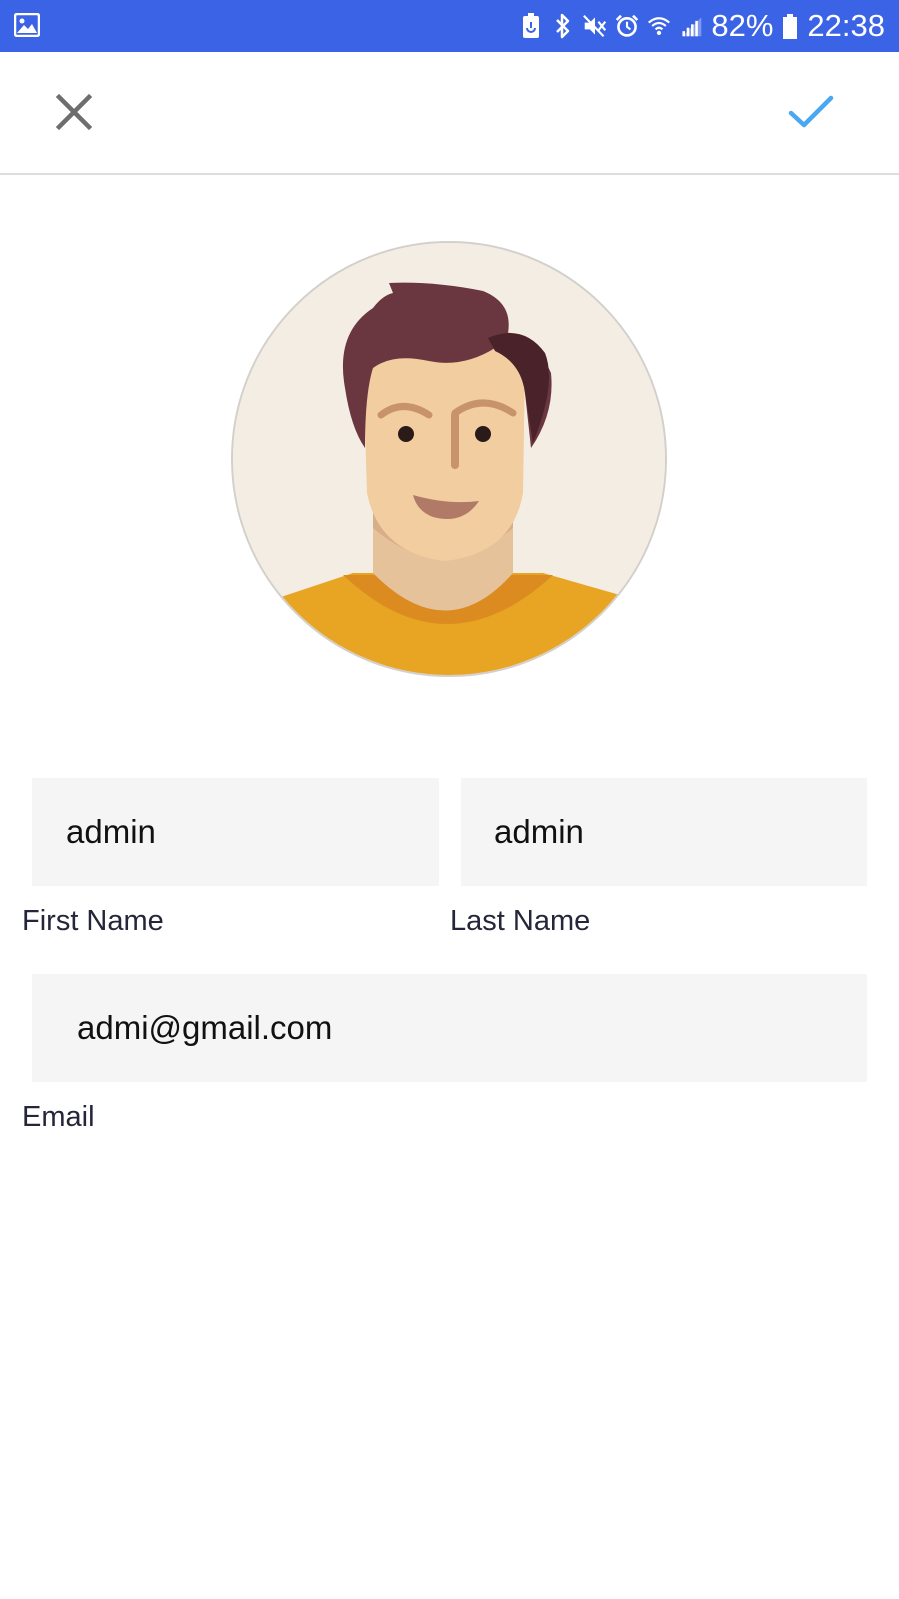 The height and width of the screenshot is (1599, 899). I want to click on last-name-field, so click(664, 832).